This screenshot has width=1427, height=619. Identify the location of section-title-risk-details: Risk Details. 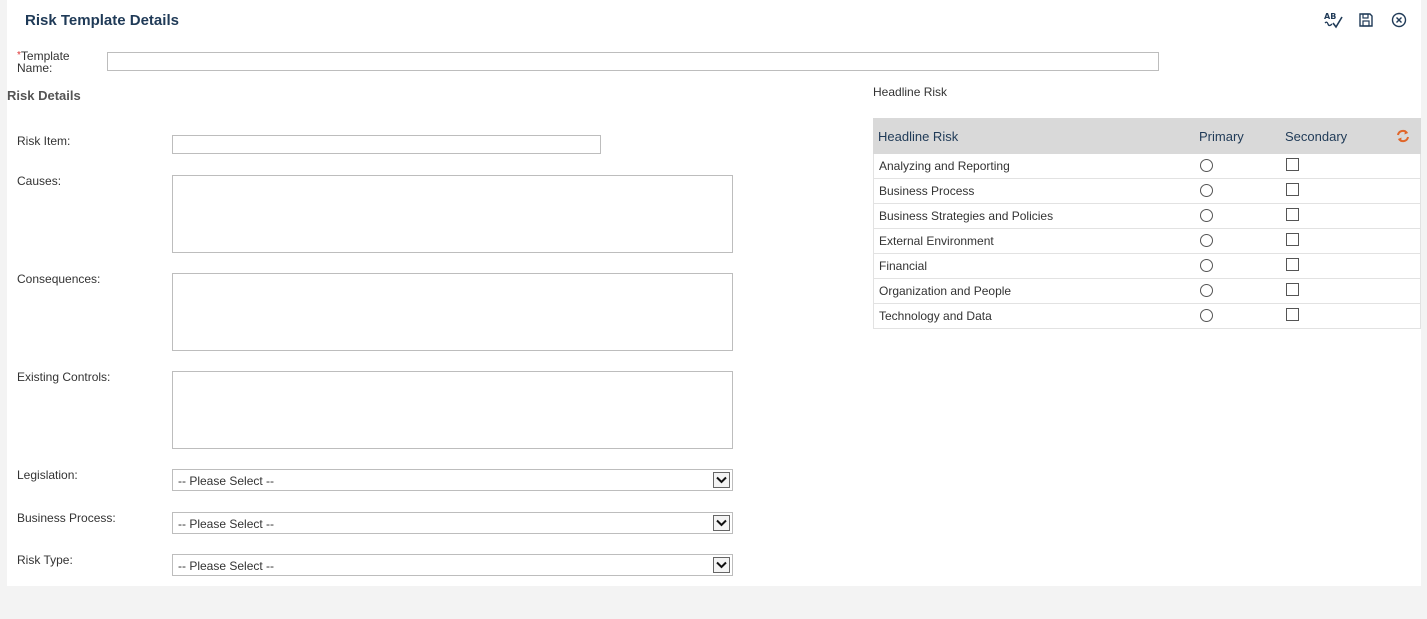
(44, 95).